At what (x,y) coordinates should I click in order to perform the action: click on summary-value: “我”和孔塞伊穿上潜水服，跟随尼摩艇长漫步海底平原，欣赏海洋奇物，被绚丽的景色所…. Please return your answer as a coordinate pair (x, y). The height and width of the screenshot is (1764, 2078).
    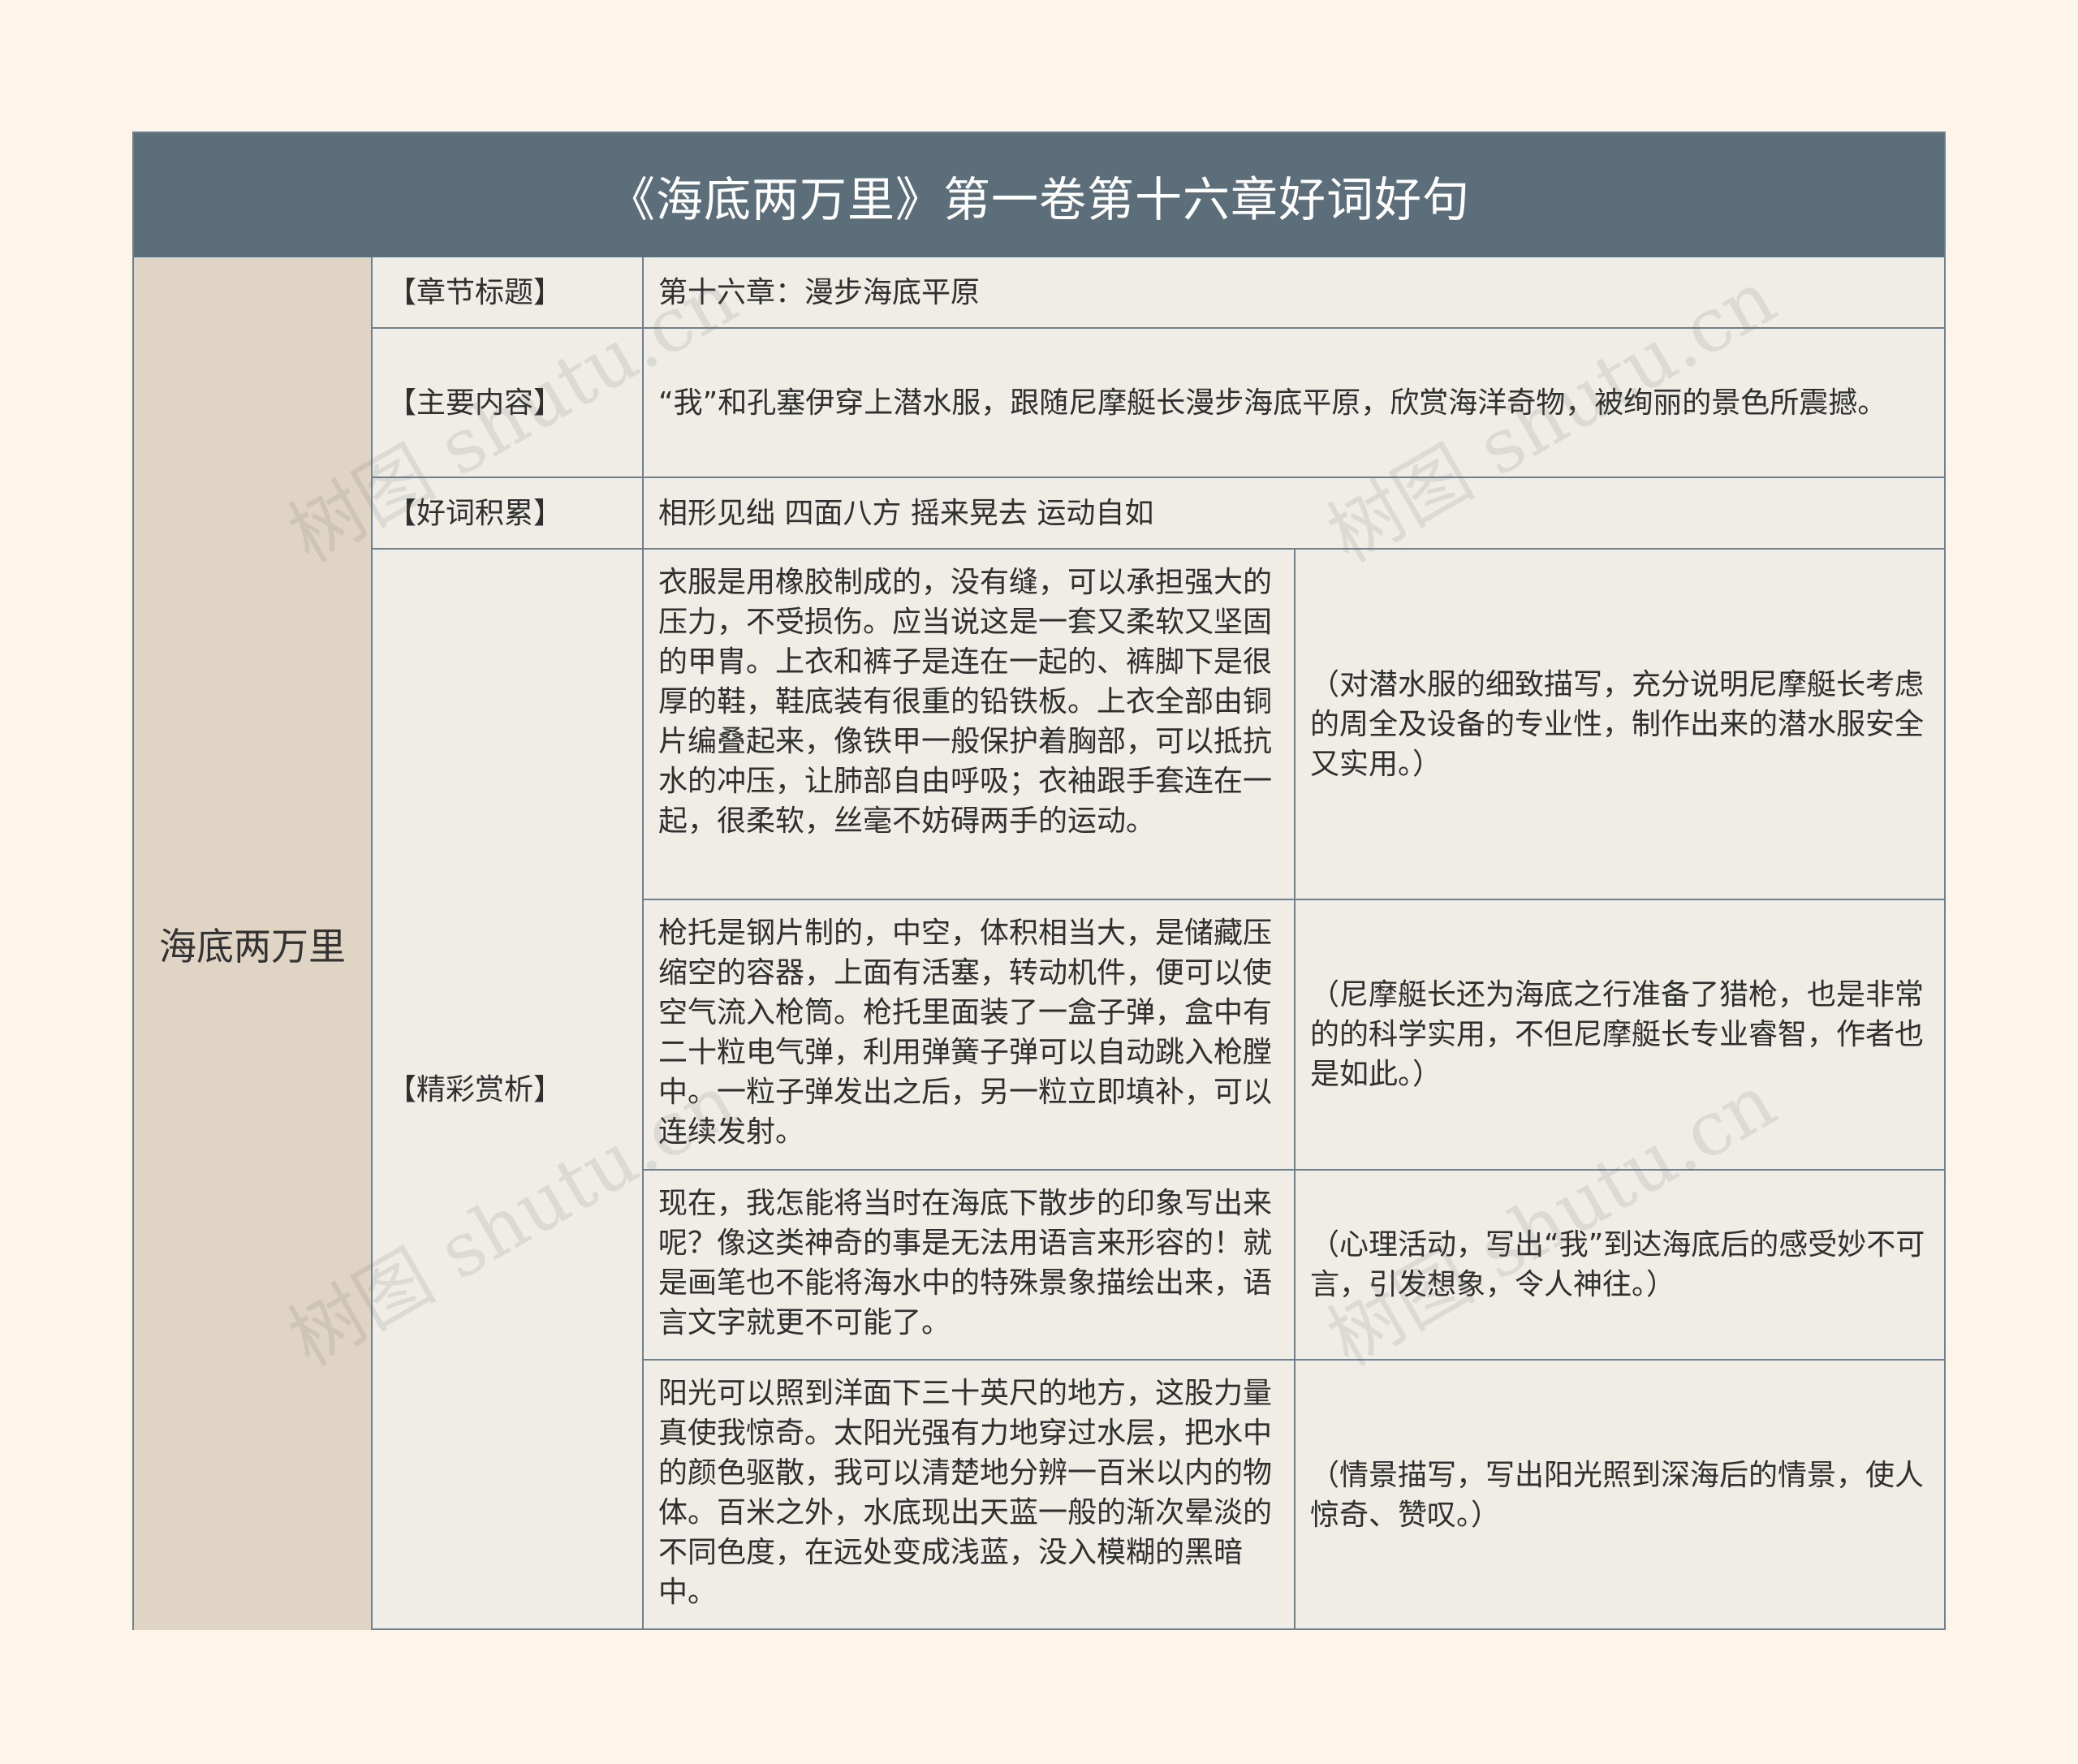
    Looking at the image, I should click on (1294, 403).